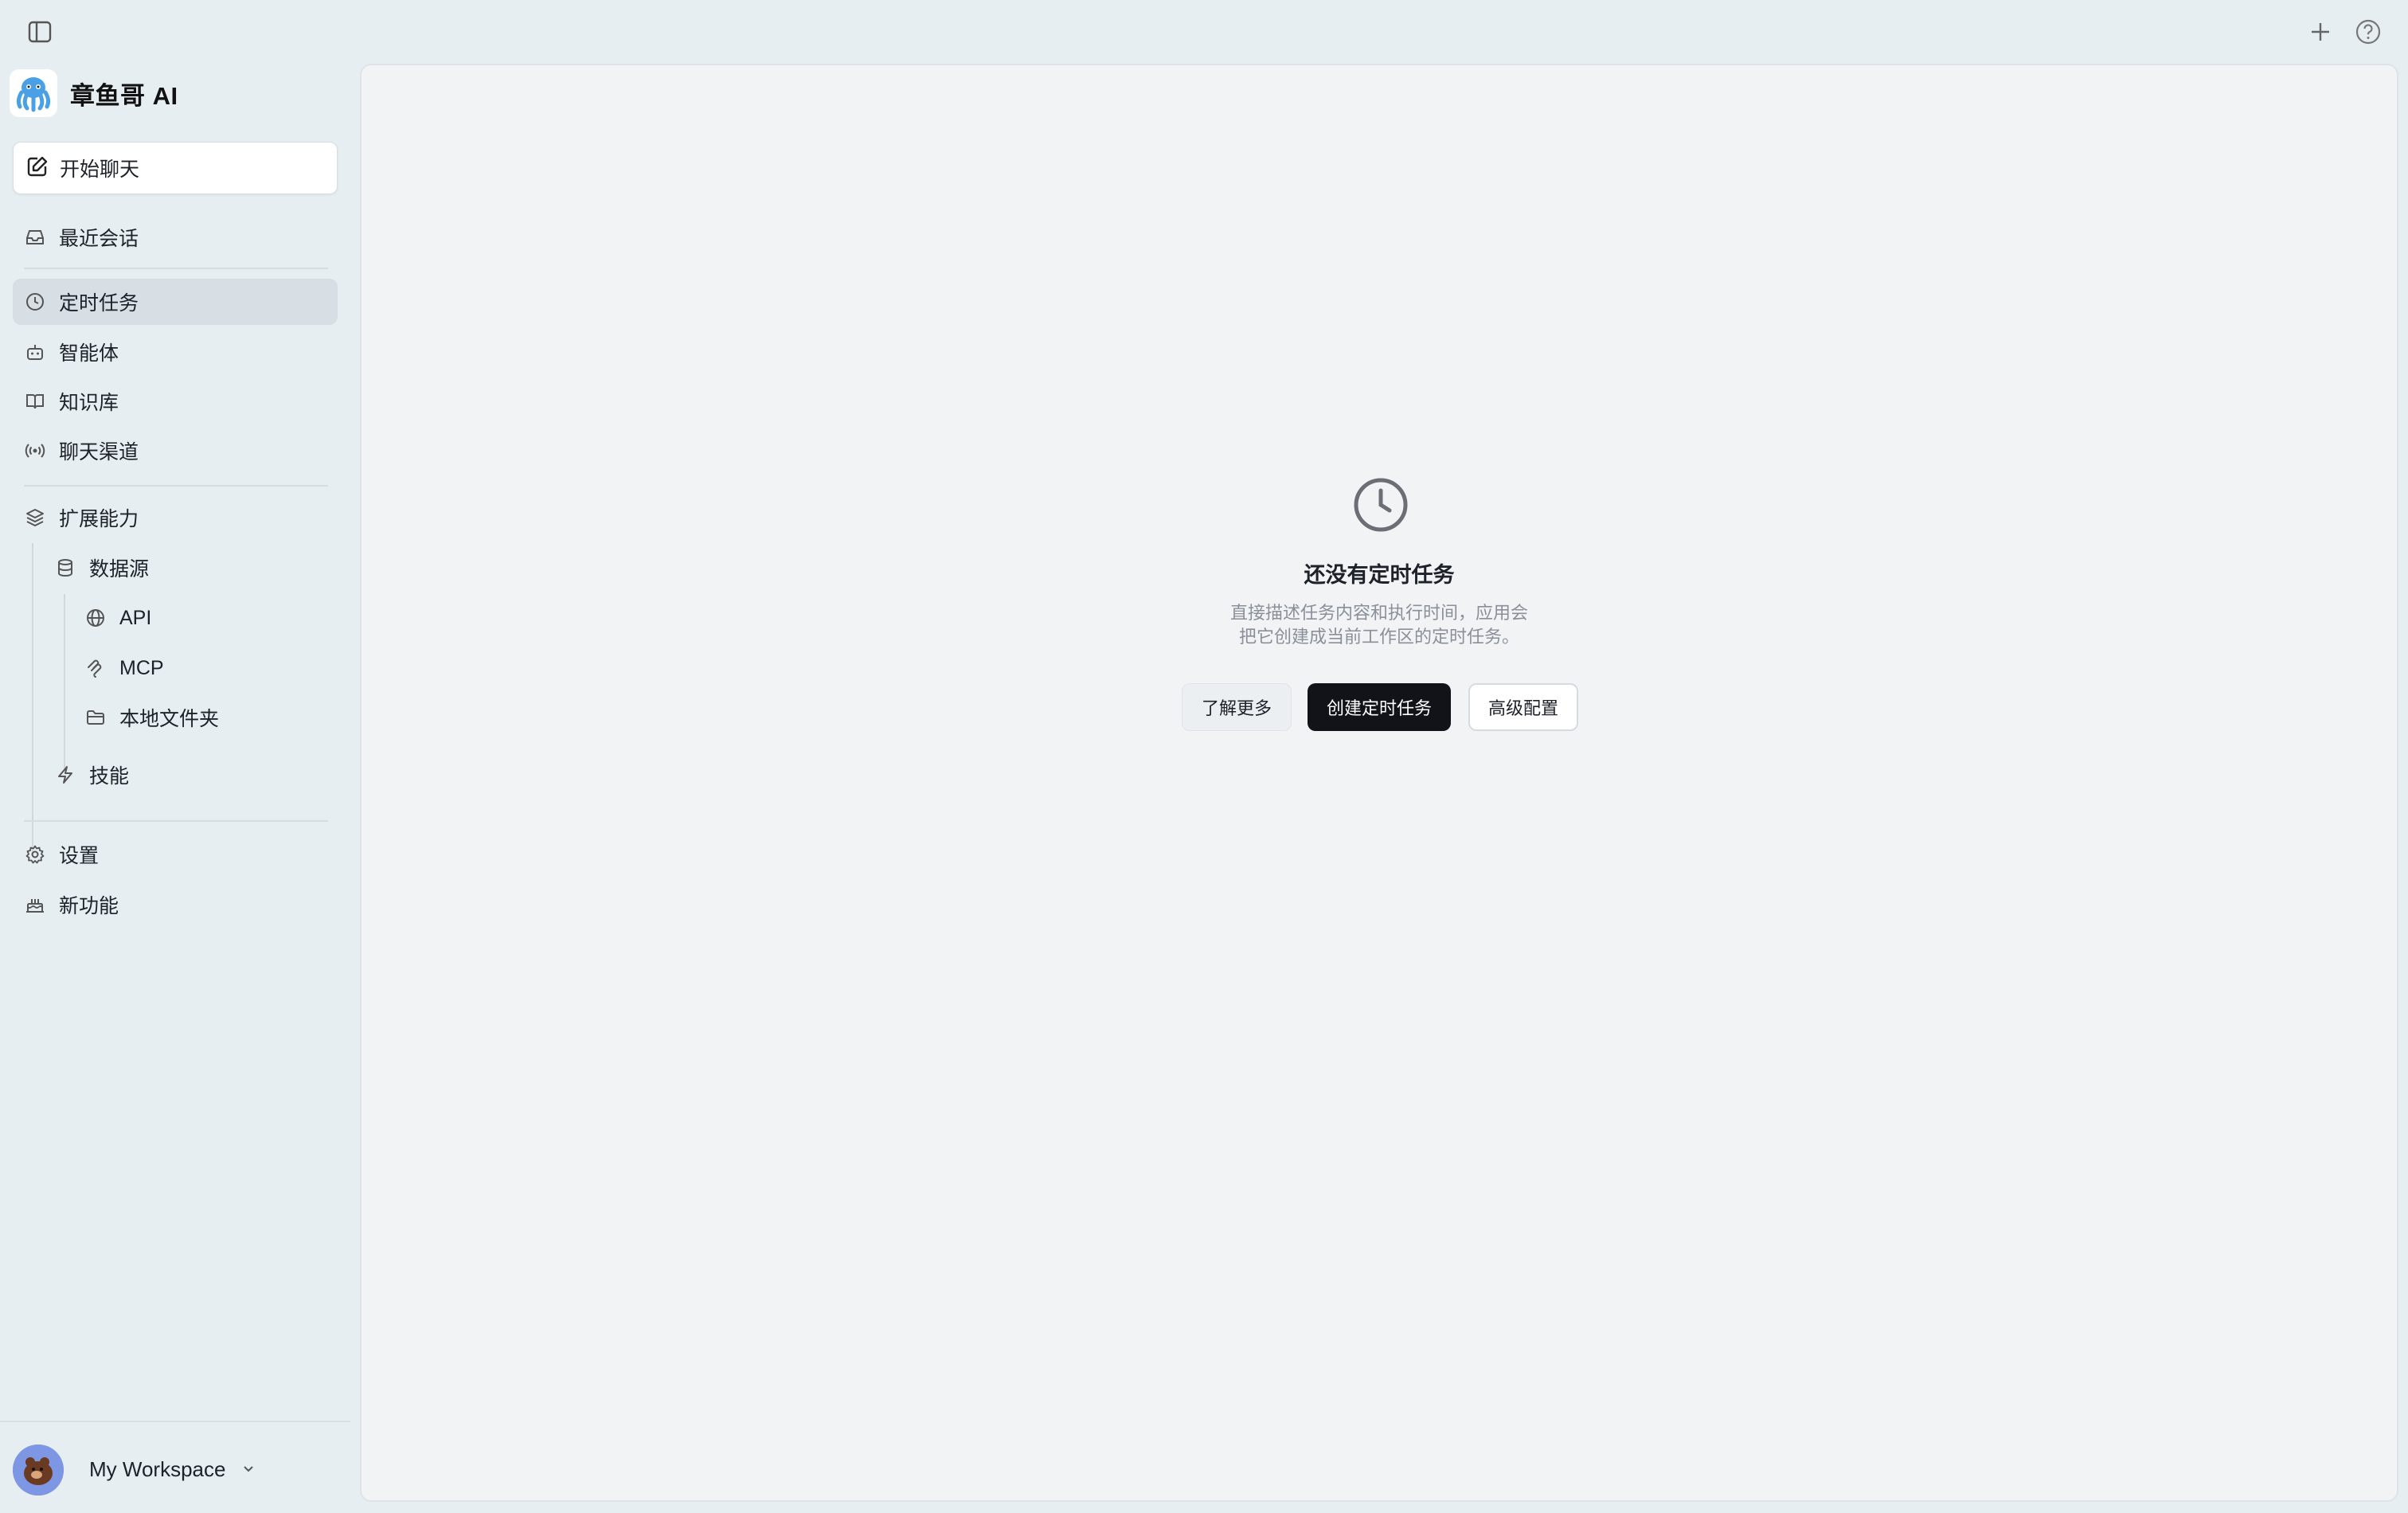 The height and width of the screenshot is (1513, 2408). Describe the element at coordinates (1378, 637) in the screenshot. I see `empty-state-description: 把它创建成当前工作区的定时任务。` at that location.